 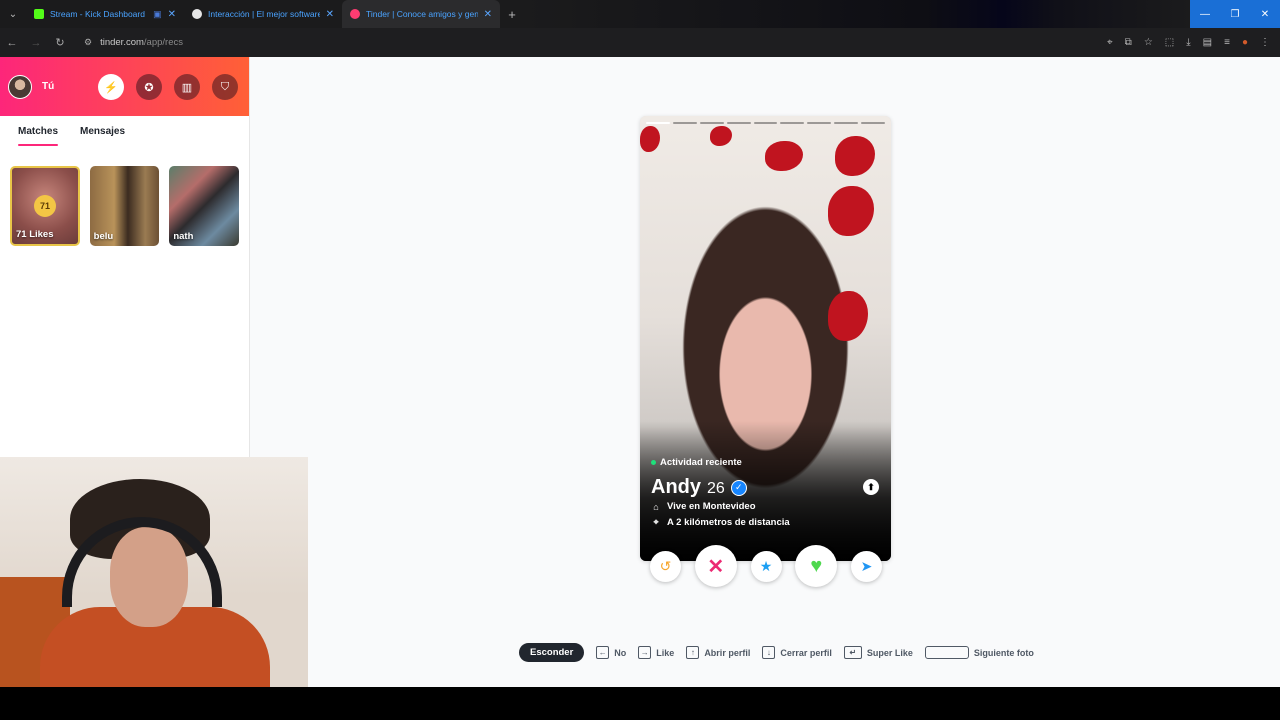 What do you see at coordinates (769, 652) in the screenshot?
I see `down-arrow-key-icon: ↓` at bounding box center [769, 652].